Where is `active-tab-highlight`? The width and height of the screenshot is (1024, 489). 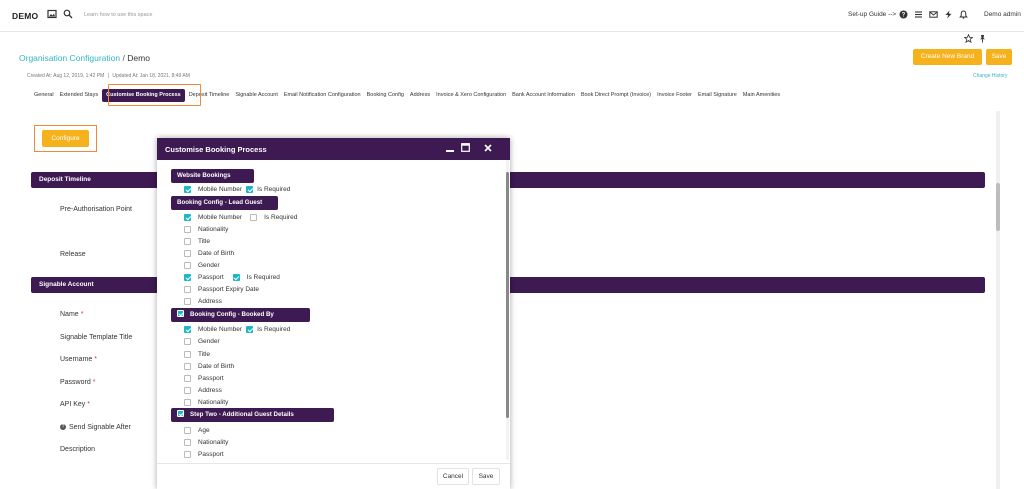
active-tab-highlight is located at coordinates (154, 95).